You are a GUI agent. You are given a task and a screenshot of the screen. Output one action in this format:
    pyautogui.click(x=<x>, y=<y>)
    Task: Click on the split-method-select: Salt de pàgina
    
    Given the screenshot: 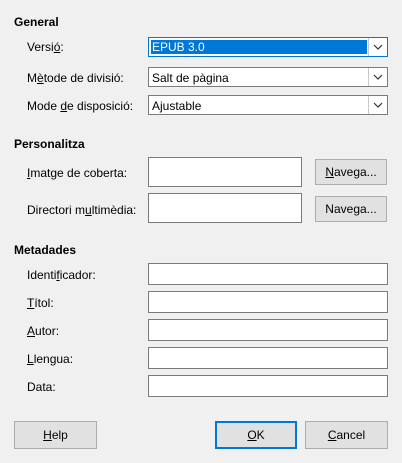 What is the action you would take?
    pyautogui.click(x=268, y=77)
    